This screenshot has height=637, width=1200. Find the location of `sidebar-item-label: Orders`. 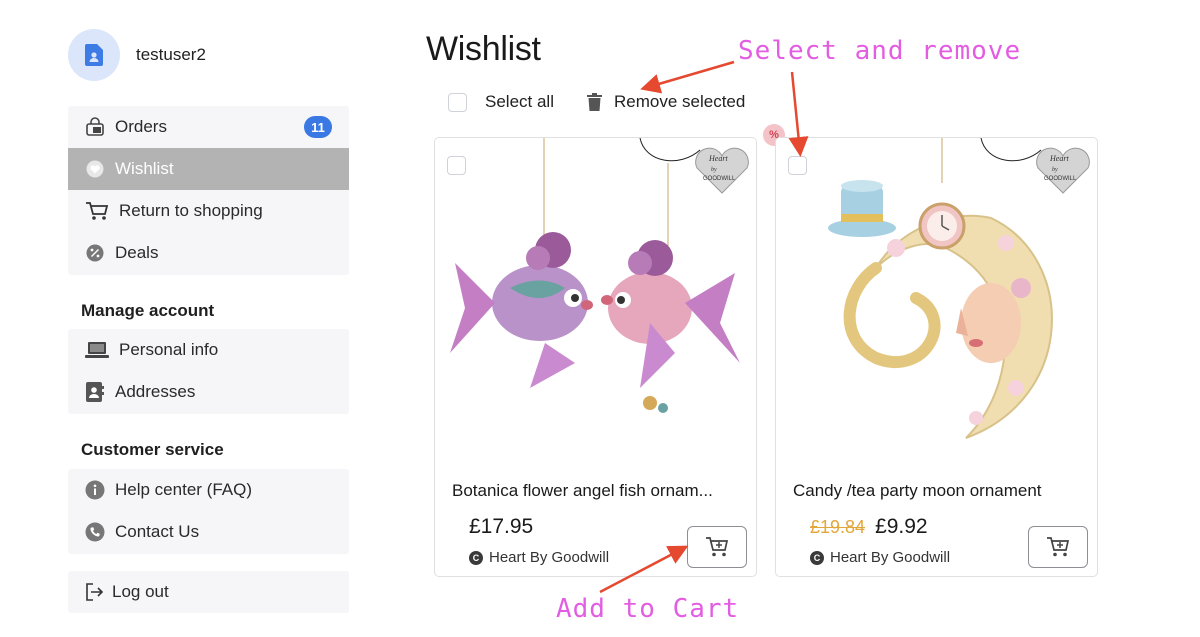

sidebar-item-label: Orders is located at coordinates (141, 126).